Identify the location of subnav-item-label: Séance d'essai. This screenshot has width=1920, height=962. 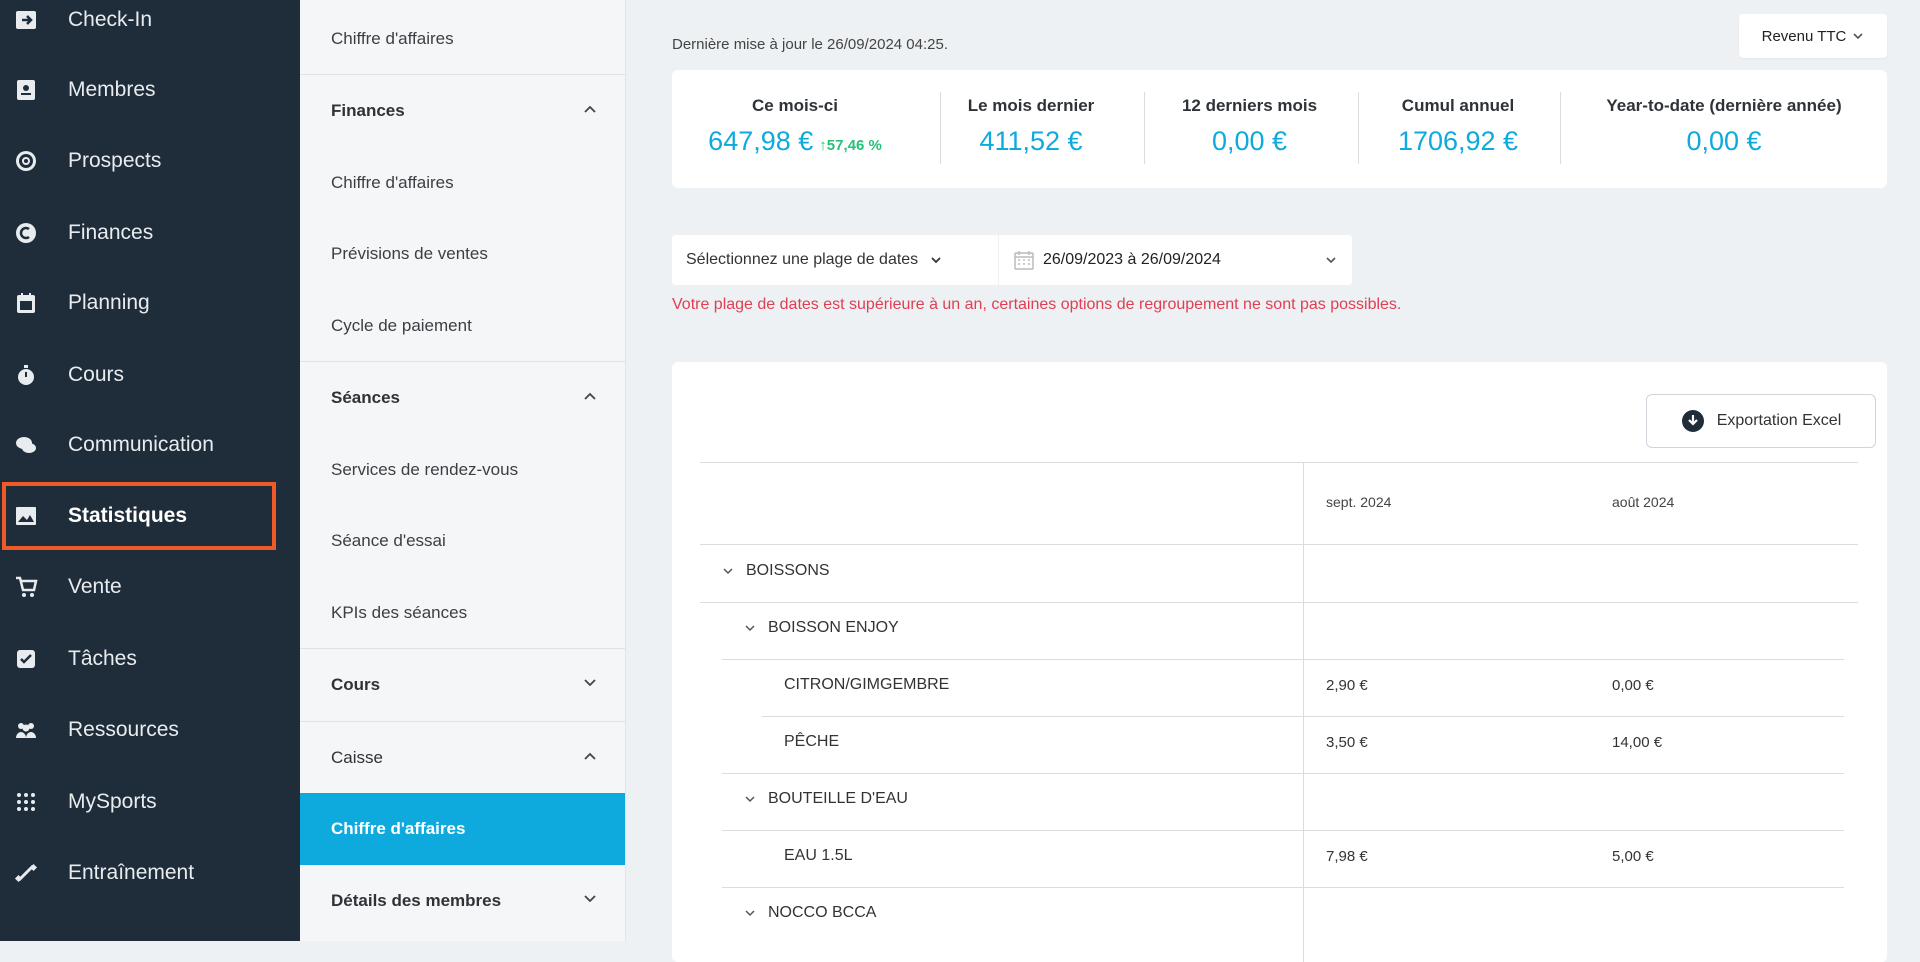
(388, 540).